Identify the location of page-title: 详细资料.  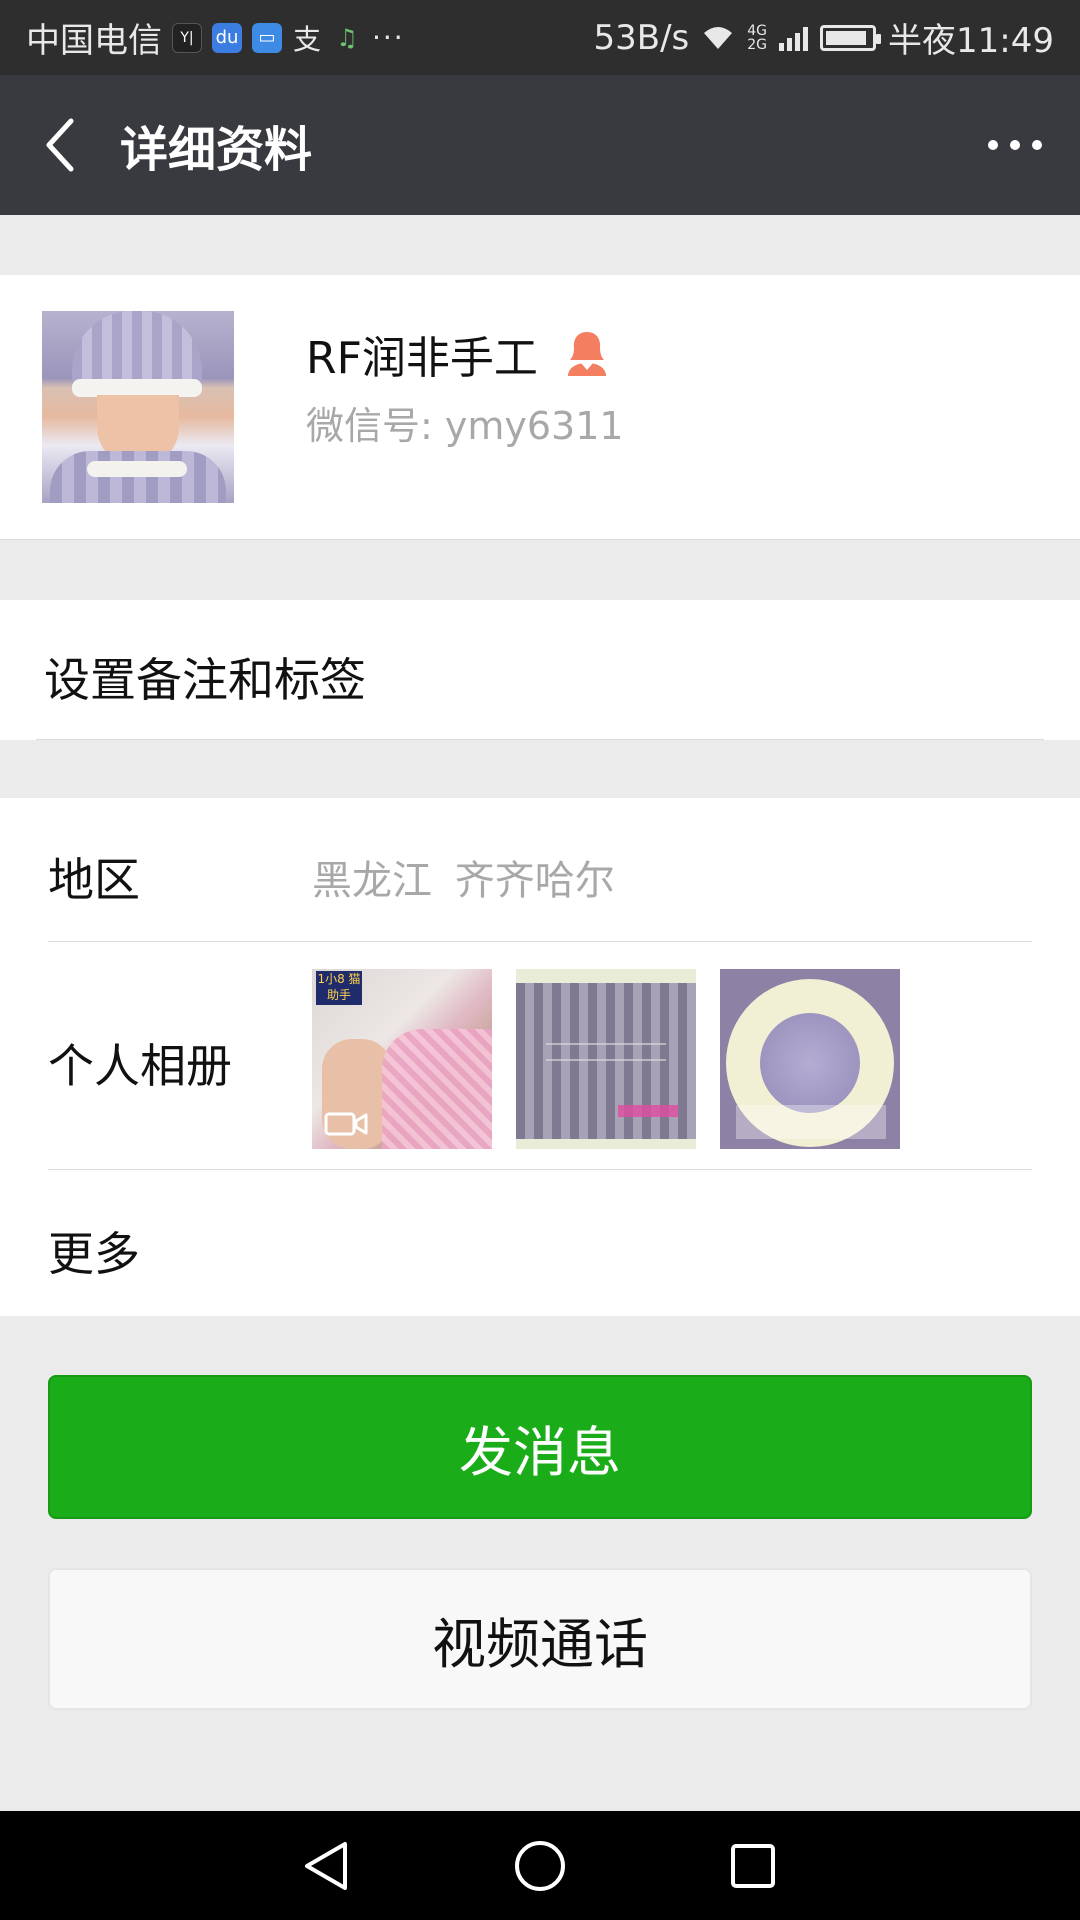
(216, 150).